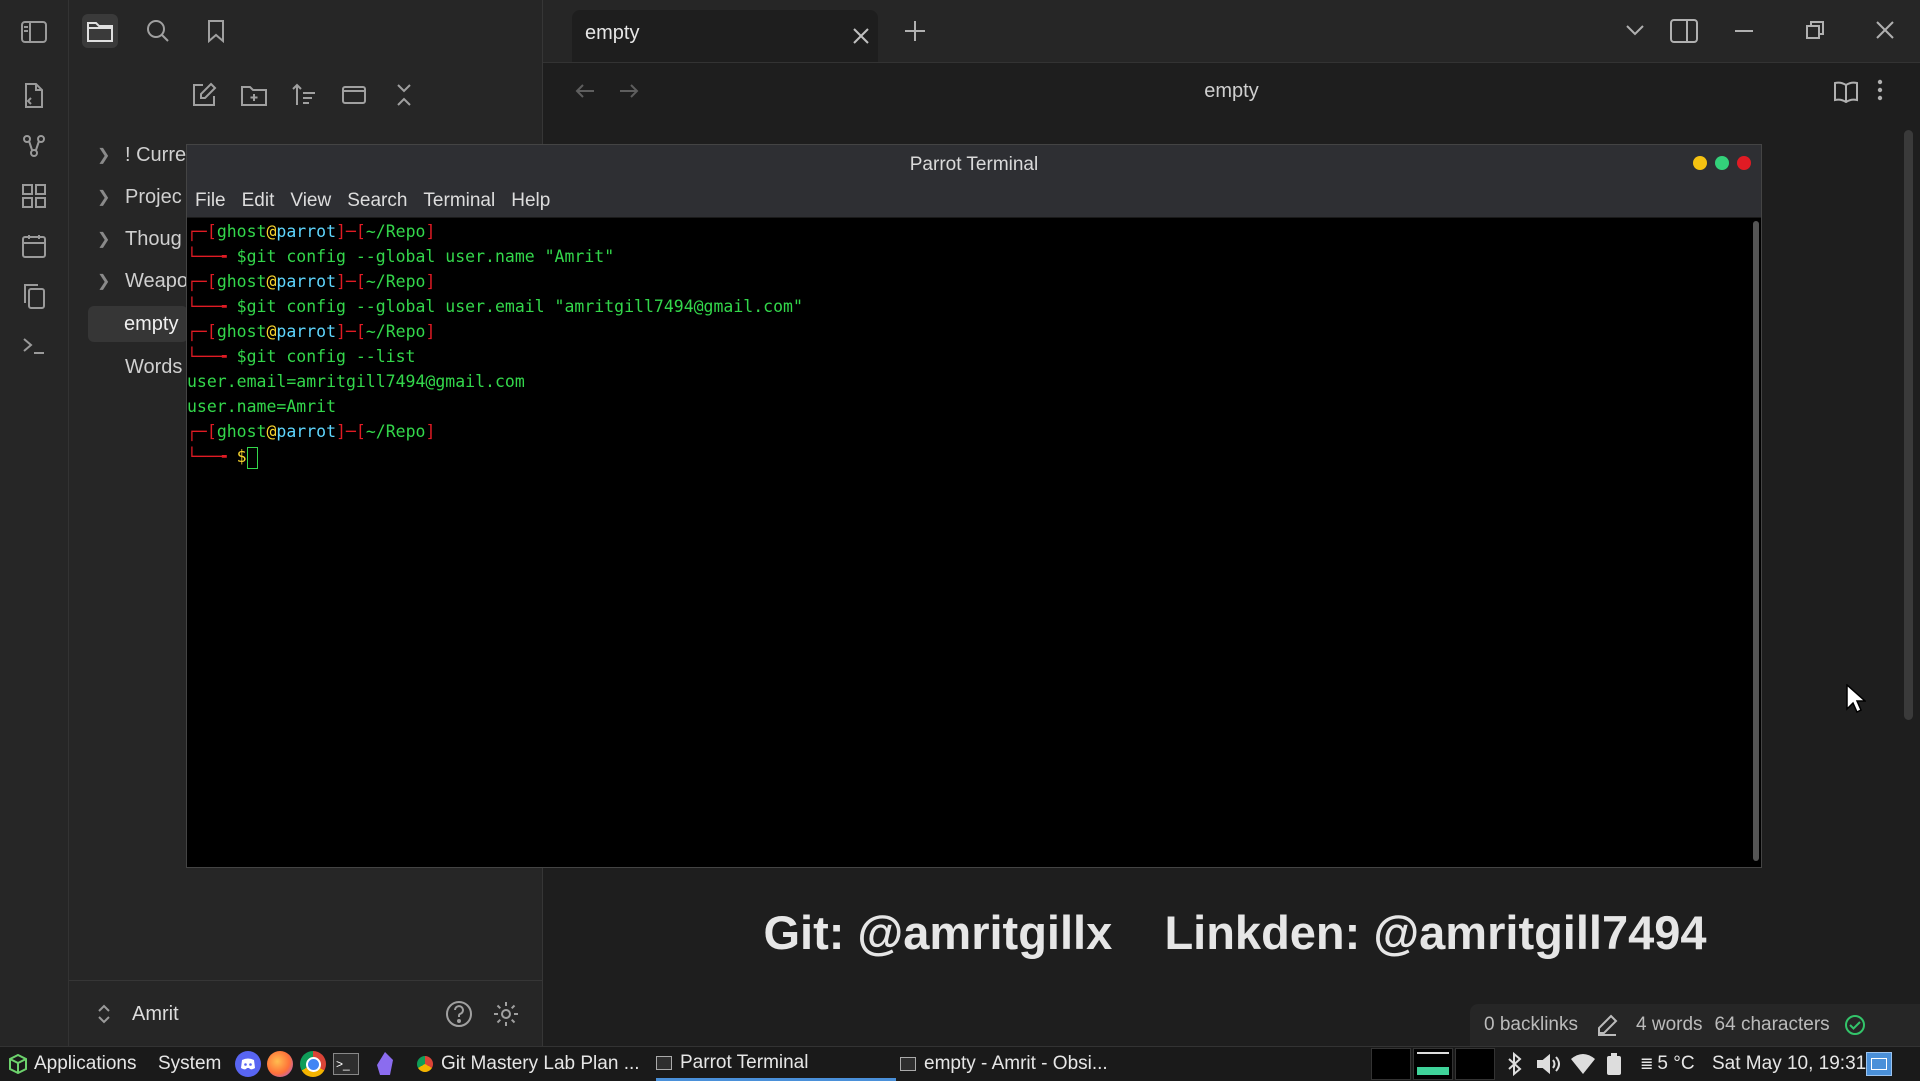  What do you see at coordinates (1885, 30) in the screenshot?
I see `close-window-icon` at bounding box center [1885, 30].